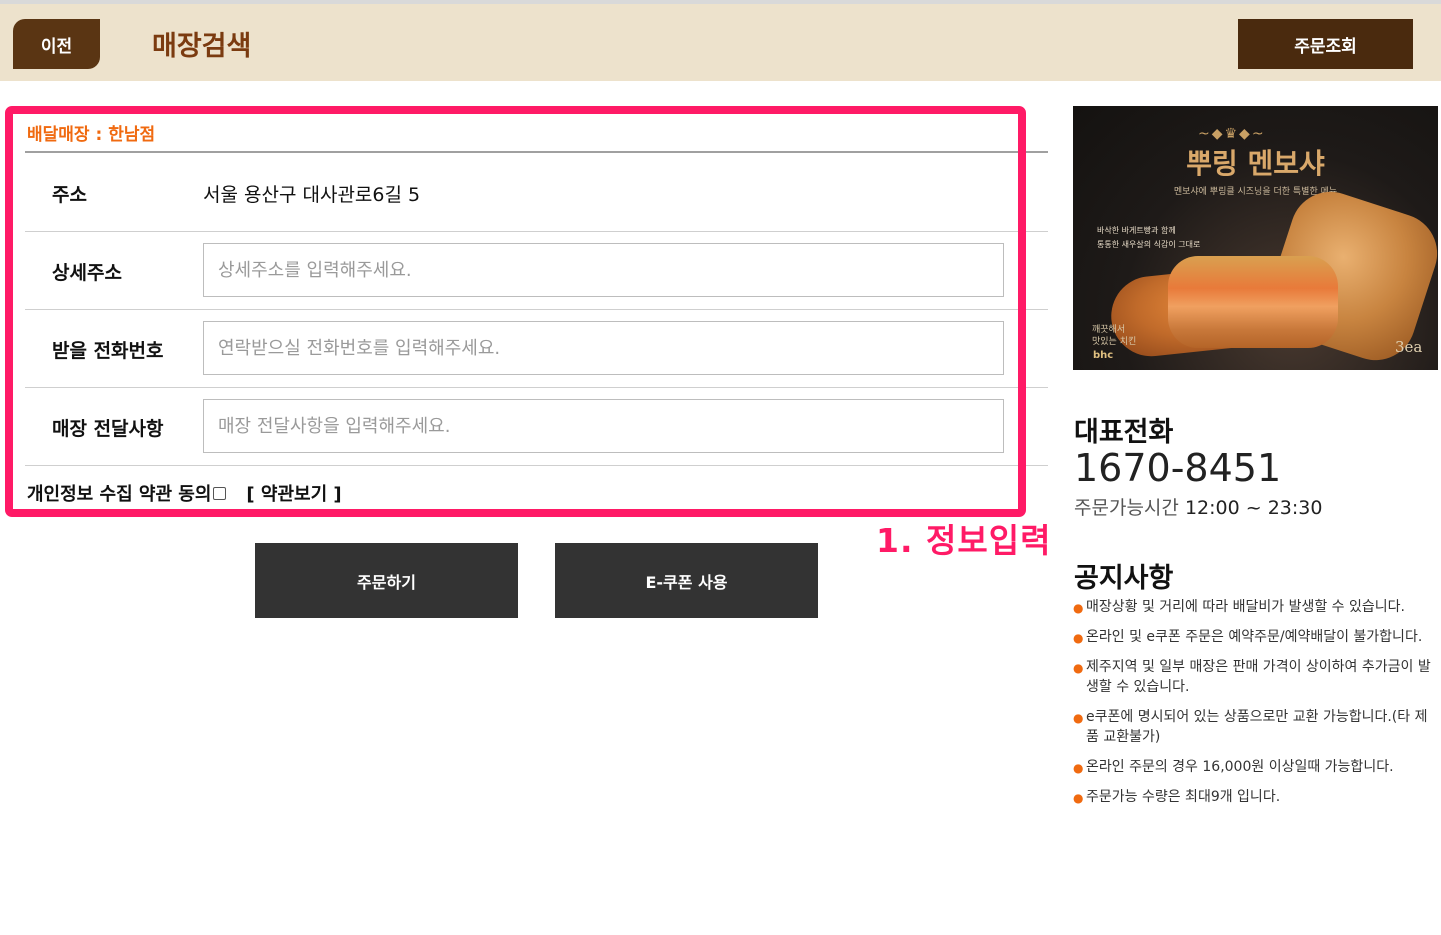 The image size is (1441, 935). Describe the element at coordinates (964, 540) in the screenshot. I see `annotation-step-label: 1. 정보입력` at that location.